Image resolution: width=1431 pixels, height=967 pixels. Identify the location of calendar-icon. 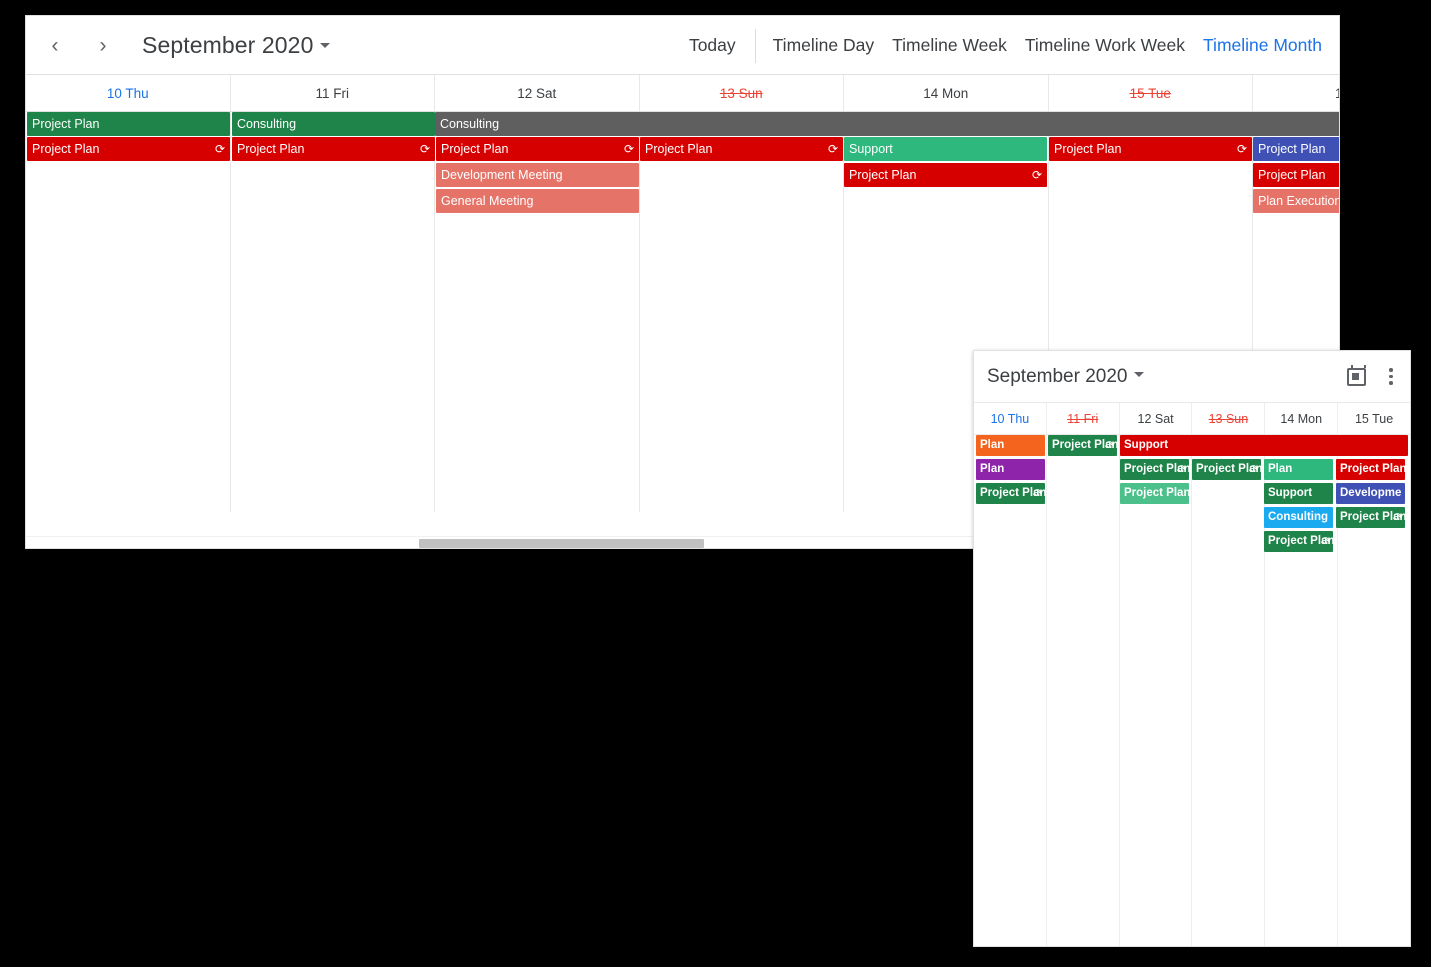
(1356, 375).